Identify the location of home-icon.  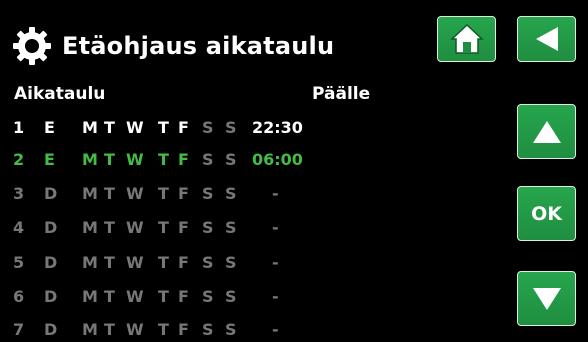
(466, 38).